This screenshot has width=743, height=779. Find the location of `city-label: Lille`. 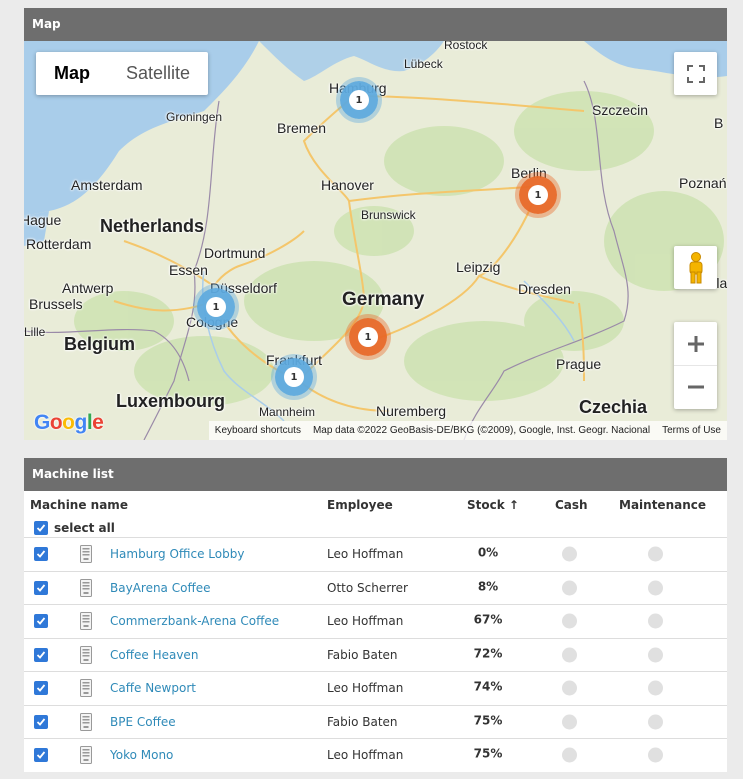

city-label: Lille is located at coordinates (35, 332).